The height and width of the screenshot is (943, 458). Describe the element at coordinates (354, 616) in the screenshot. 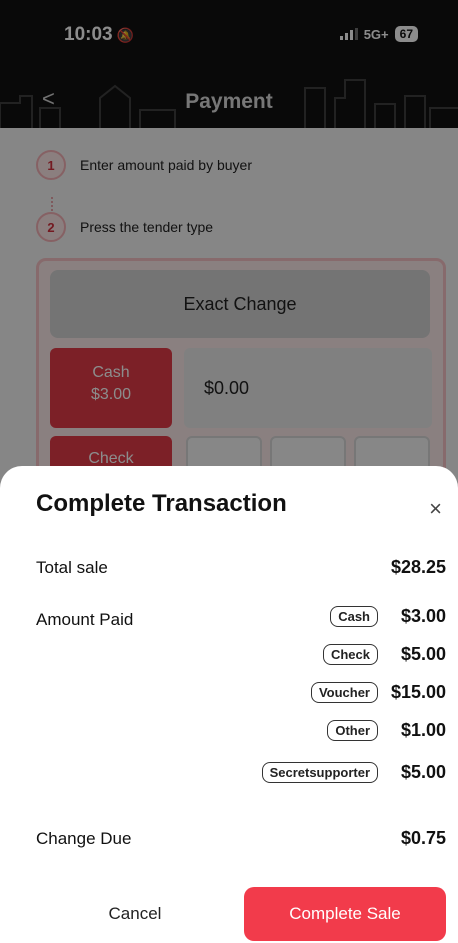

I see `tender-pill: Cash` at that location.